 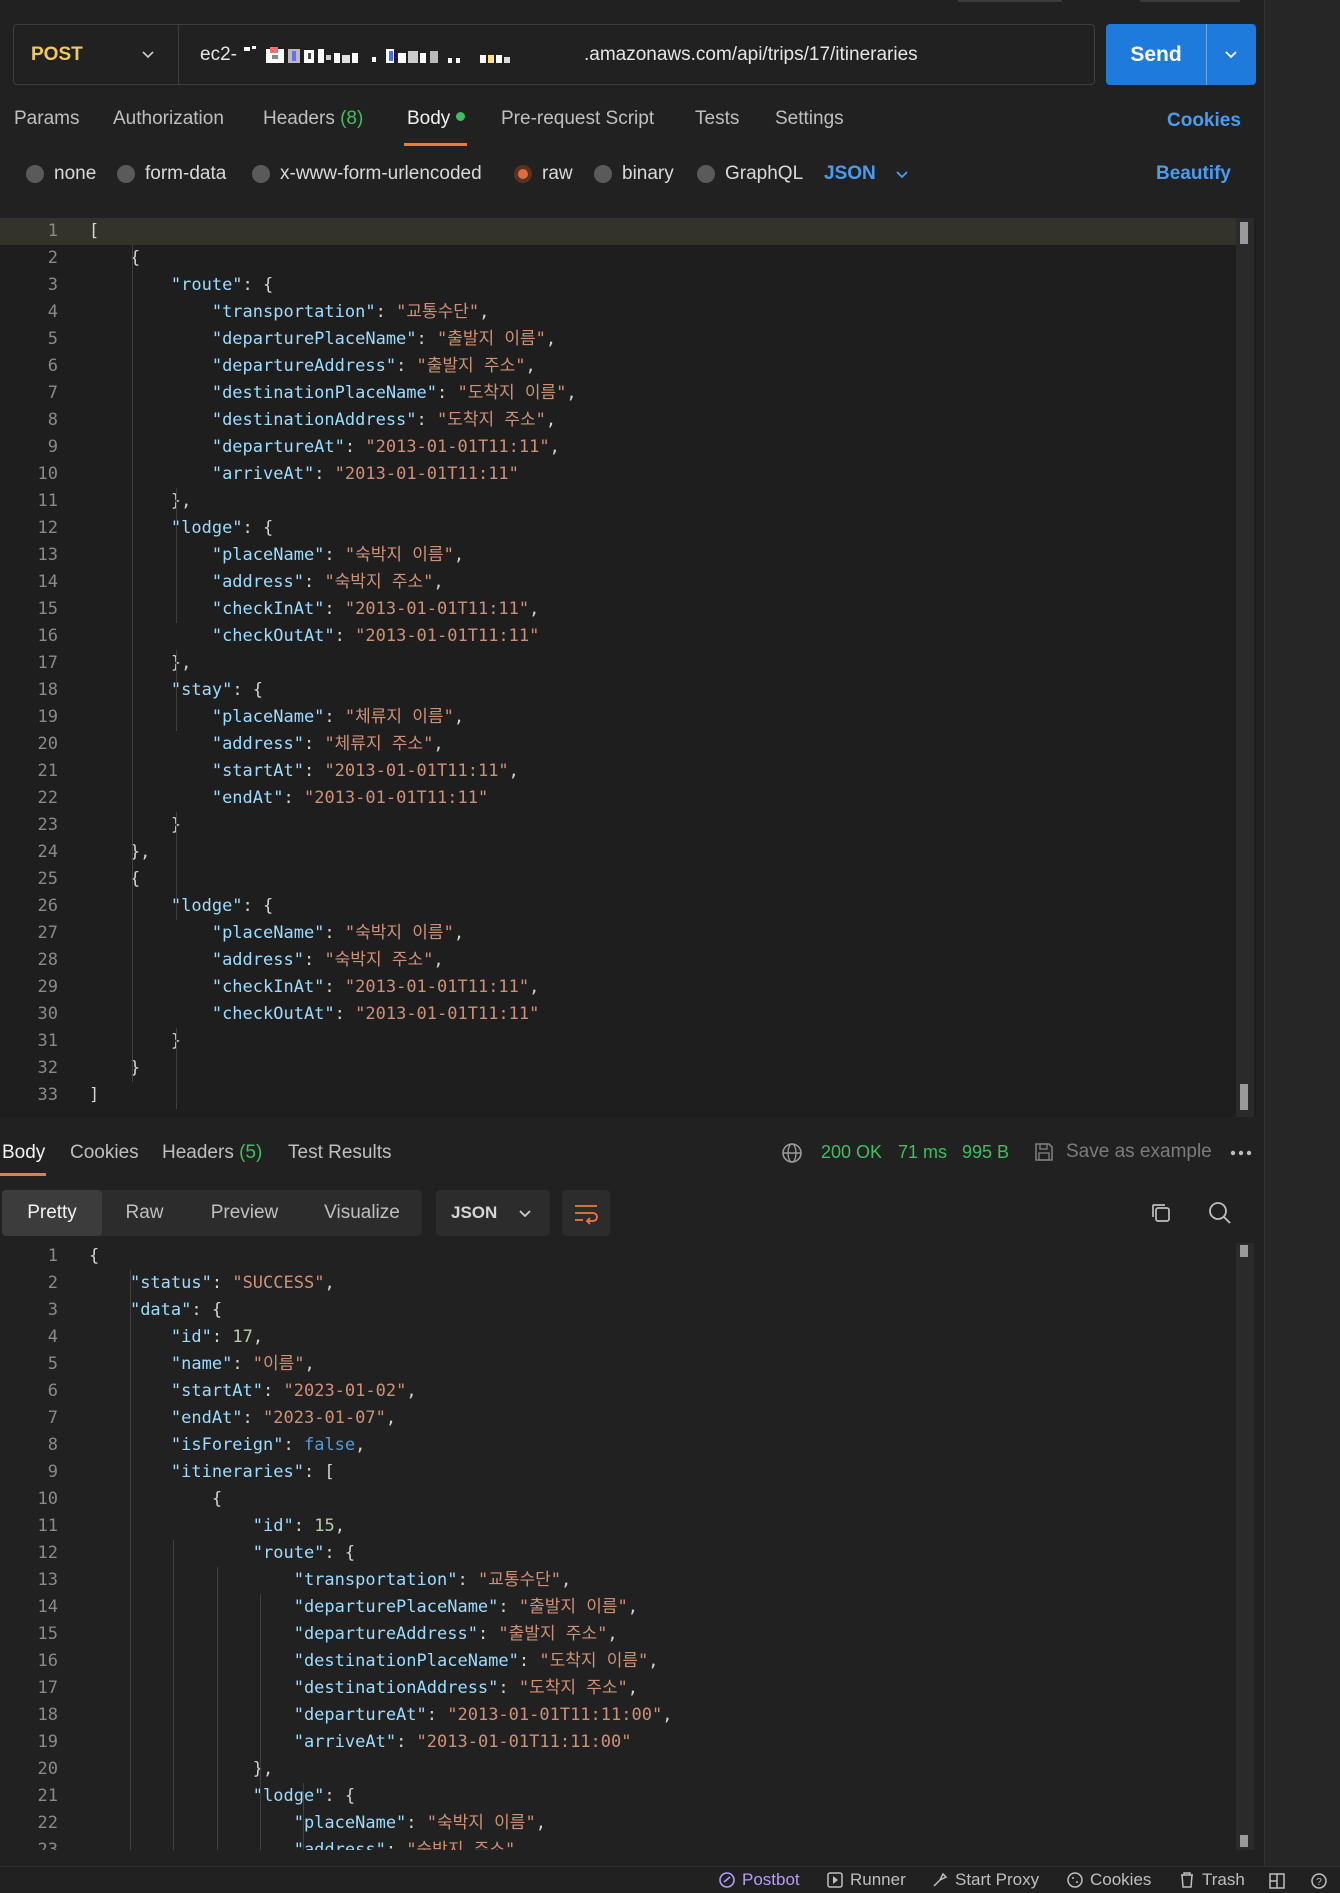 What do you see at coordinates (634, 174) in the screenshot?
I see `radio-binary: binary` at bounding box center [634, 174].